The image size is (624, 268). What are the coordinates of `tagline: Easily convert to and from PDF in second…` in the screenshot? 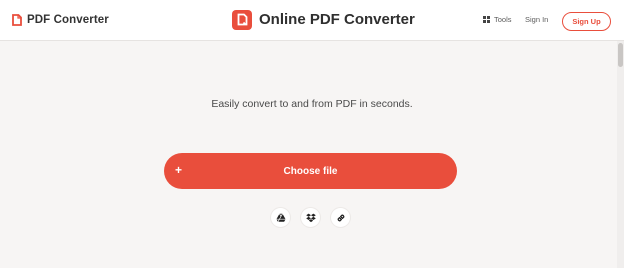 It's located at (312, 104).